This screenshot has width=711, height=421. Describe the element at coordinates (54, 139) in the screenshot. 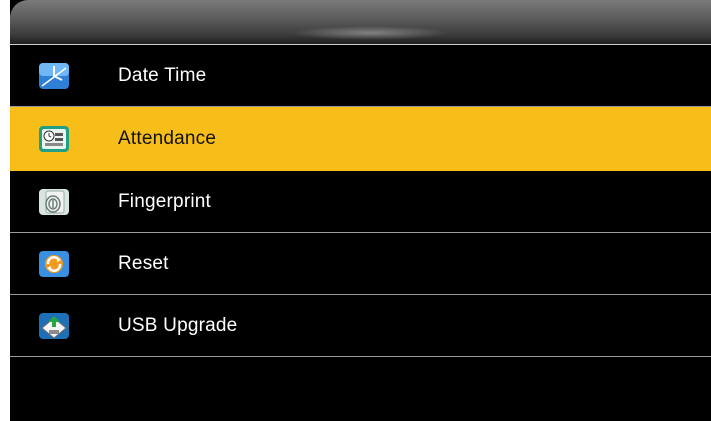

I see `attendance-icon` at that location.